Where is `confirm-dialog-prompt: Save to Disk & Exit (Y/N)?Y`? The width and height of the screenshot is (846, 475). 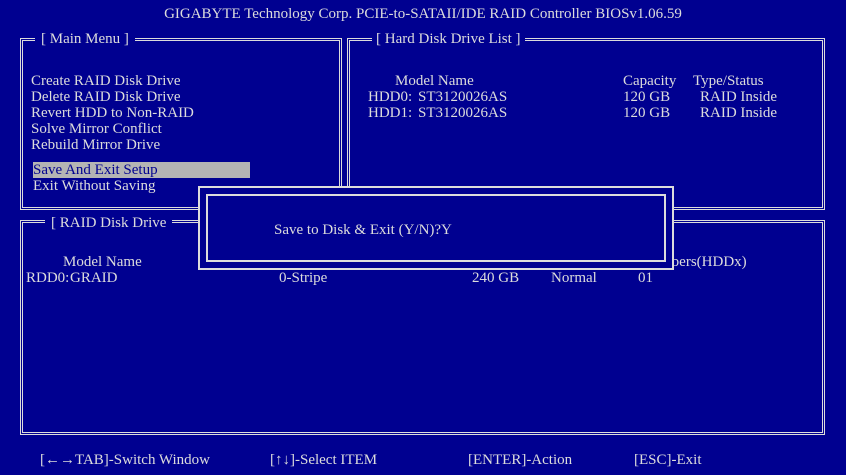
confirm-dialog-prompt: Save to Disk & Exit (Y/N)?Y is located at coordinates (363, 230).